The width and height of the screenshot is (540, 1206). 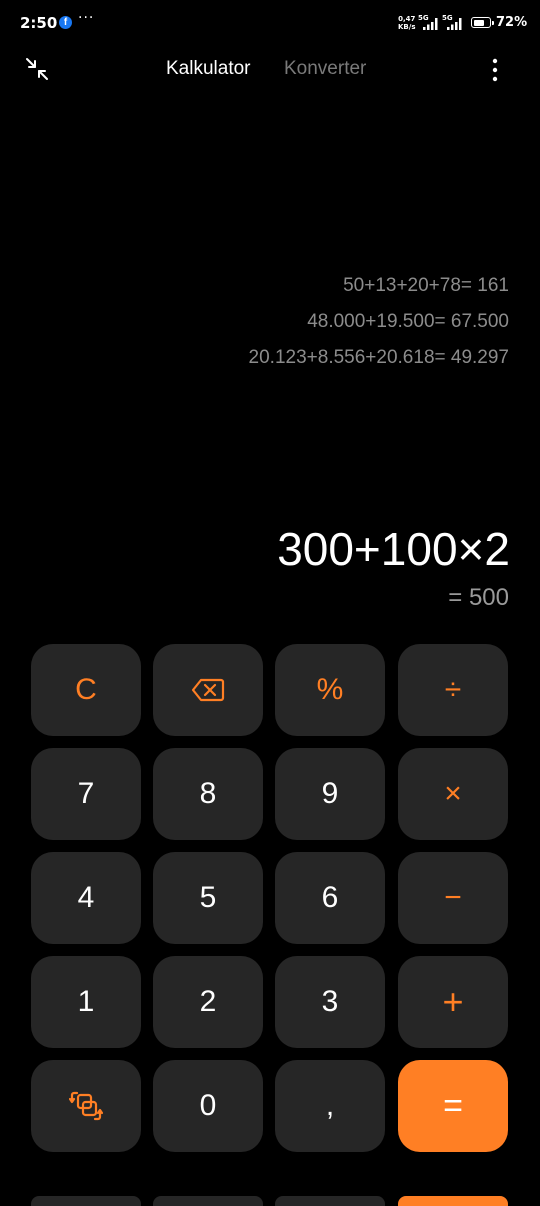 I want to click on minimize-arrows-icon, so click(x=37, y=69).